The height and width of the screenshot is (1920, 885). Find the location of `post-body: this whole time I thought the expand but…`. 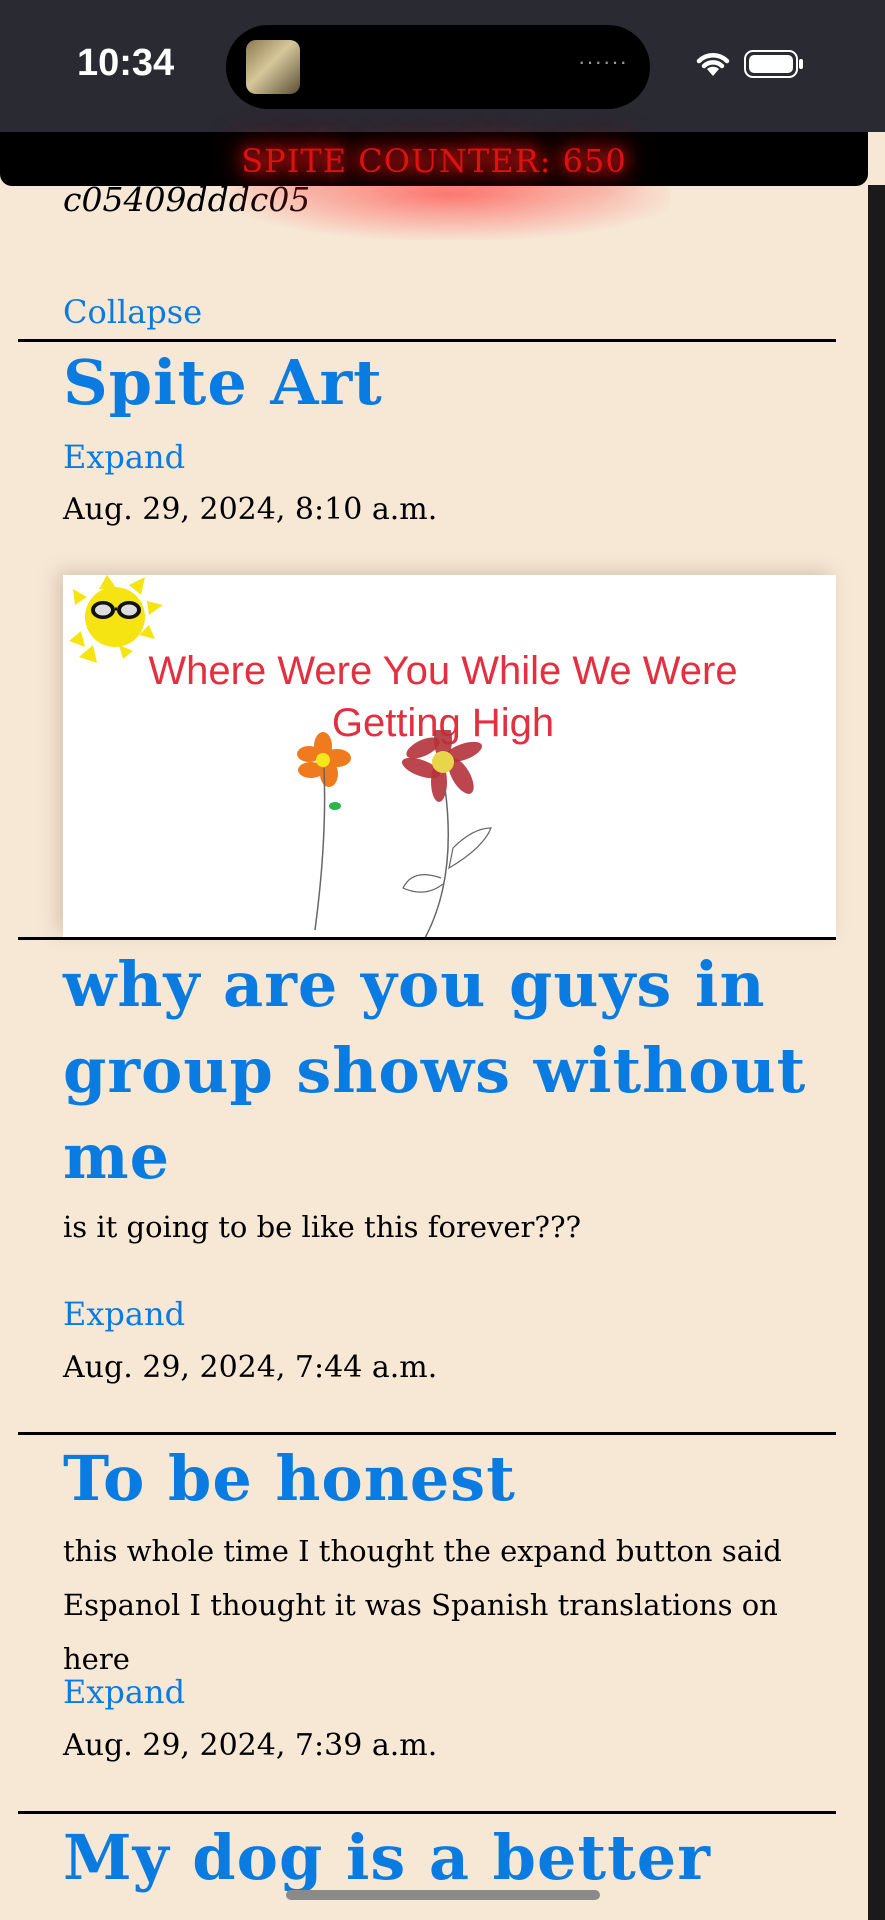

post-body: this whole time I thought the expand but… is located at coordinates (422, 1605).